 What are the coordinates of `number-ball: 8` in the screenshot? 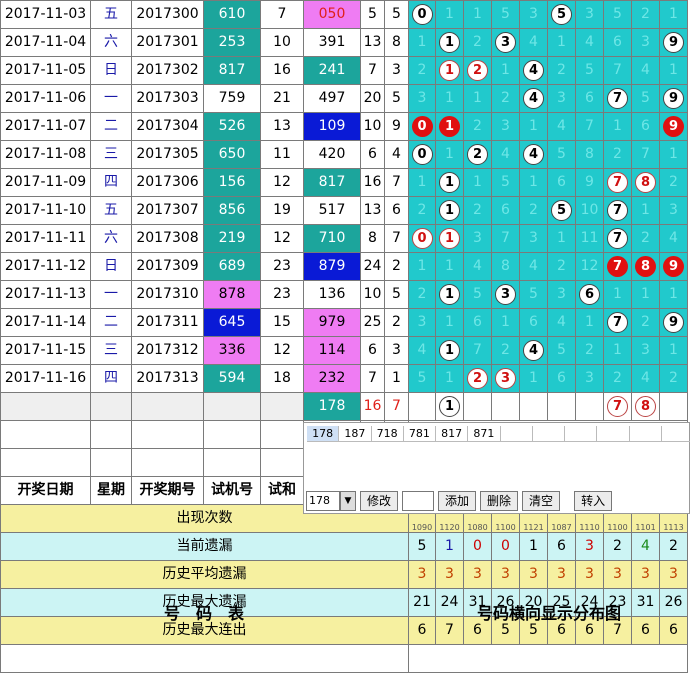 It's located at (645, 266).